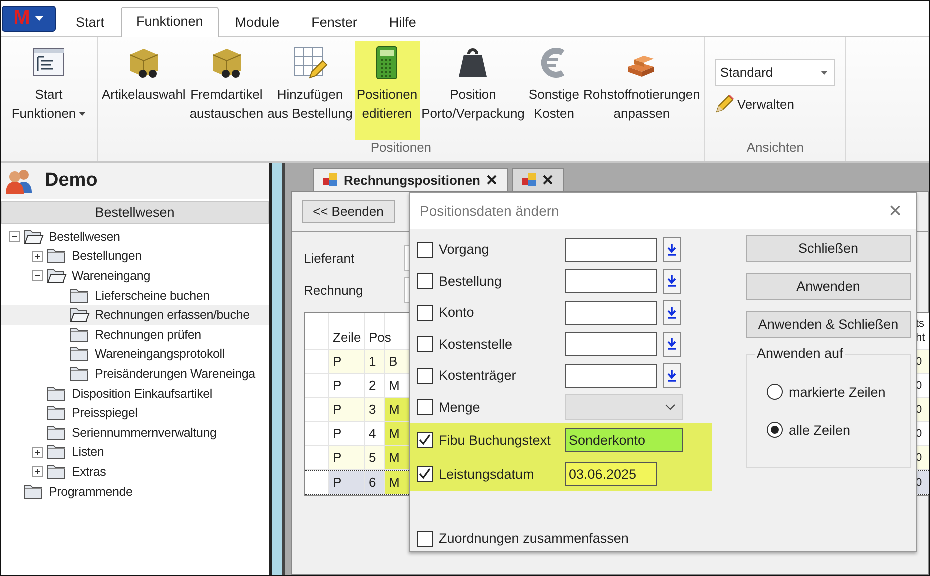 The width and height of the screenshot is (930, 576). What do you see at coordinates (460, 407) in the screenshot?
I see `checkbox-label: Menge` at bounding box center [460, 407].